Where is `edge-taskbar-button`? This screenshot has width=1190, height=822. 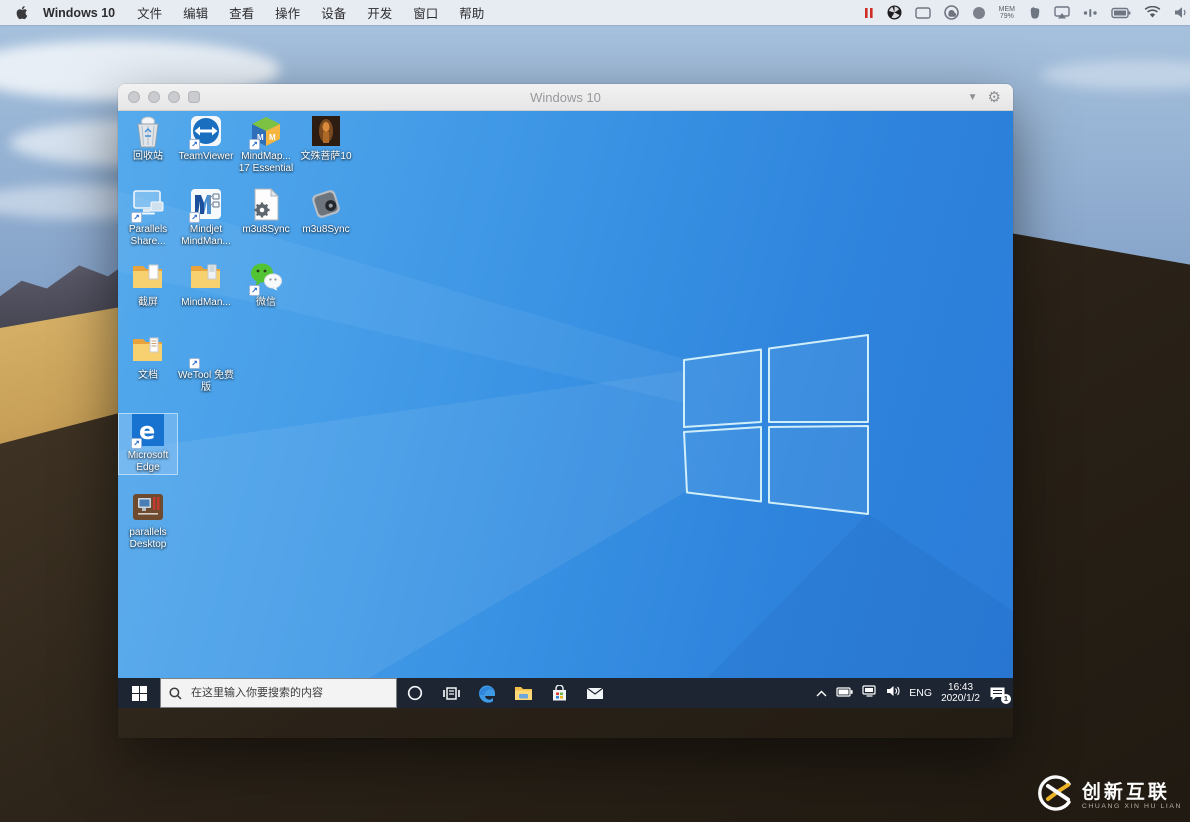
edge-taskbar-button is located at coordinates (487, 693).